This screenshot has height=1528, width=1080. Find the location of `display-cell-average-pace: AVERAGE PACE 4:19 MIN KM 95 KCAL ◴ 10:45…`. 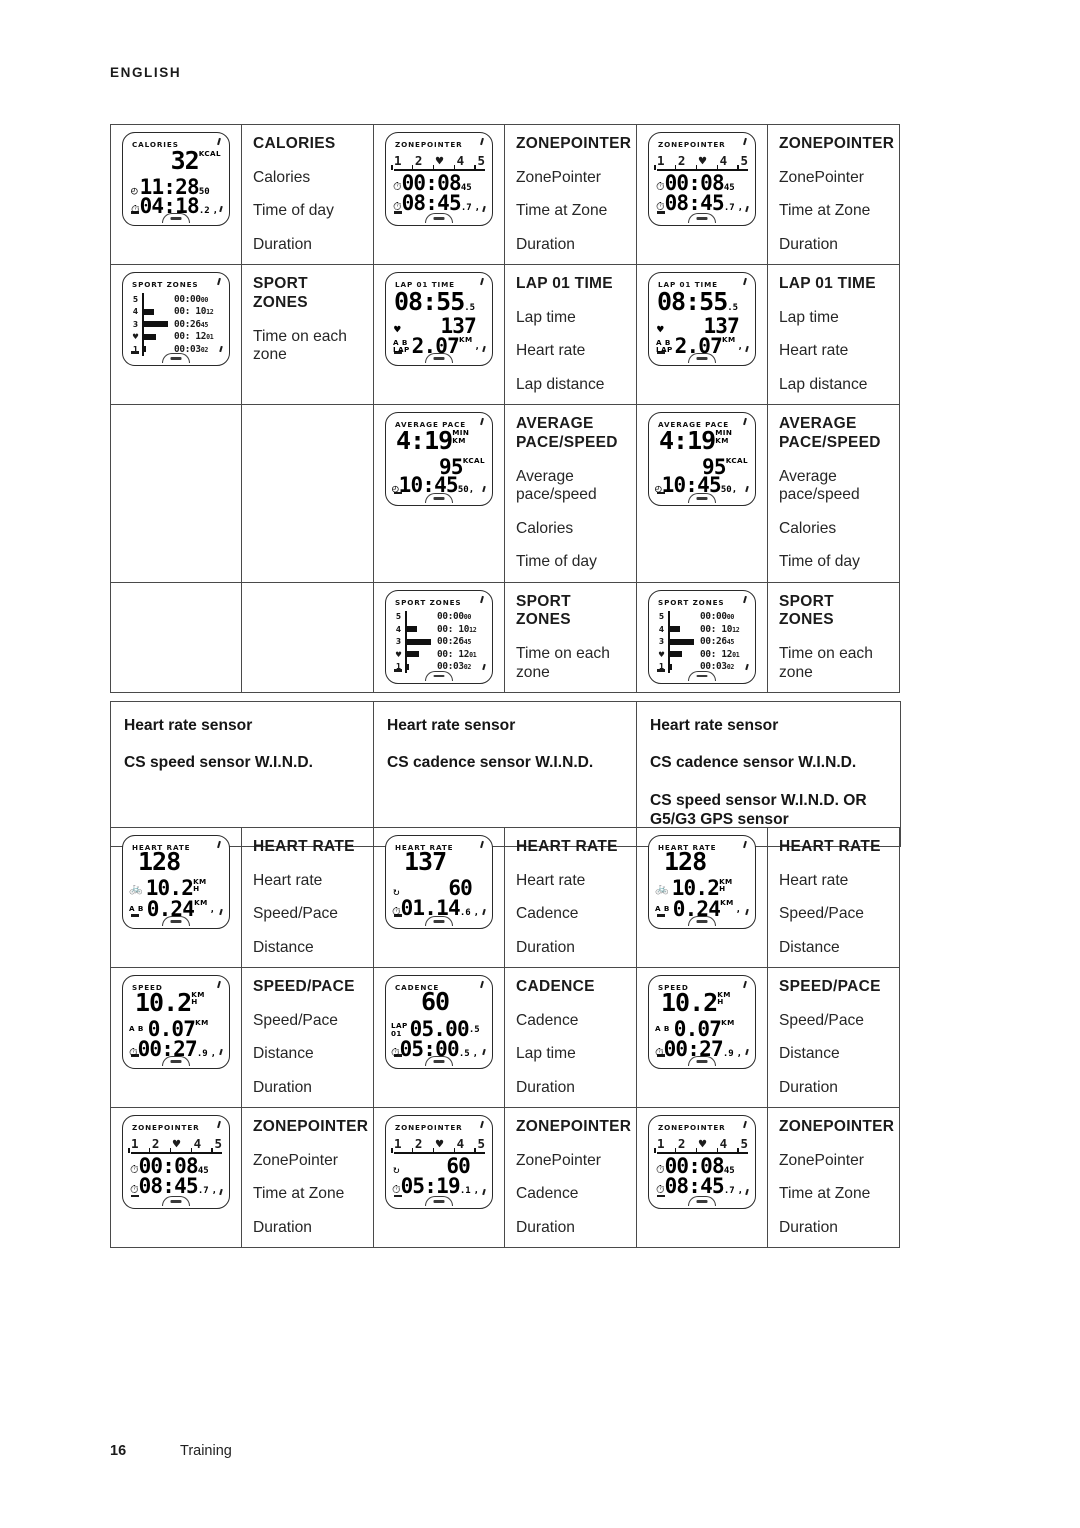

display-cell-average-pace: AVERAGE PACE 4:19 MIN KM 95 KCAL ◴ 10:45… is located at coordinates (702, 493).